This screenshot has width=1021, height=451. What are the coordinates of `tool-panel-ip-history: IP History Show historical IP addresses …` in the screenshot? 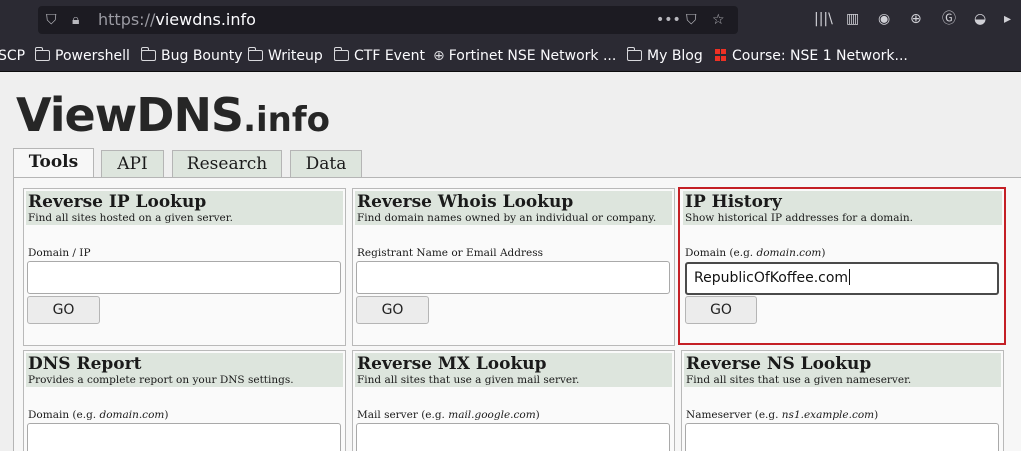 It's located at (842, 266).